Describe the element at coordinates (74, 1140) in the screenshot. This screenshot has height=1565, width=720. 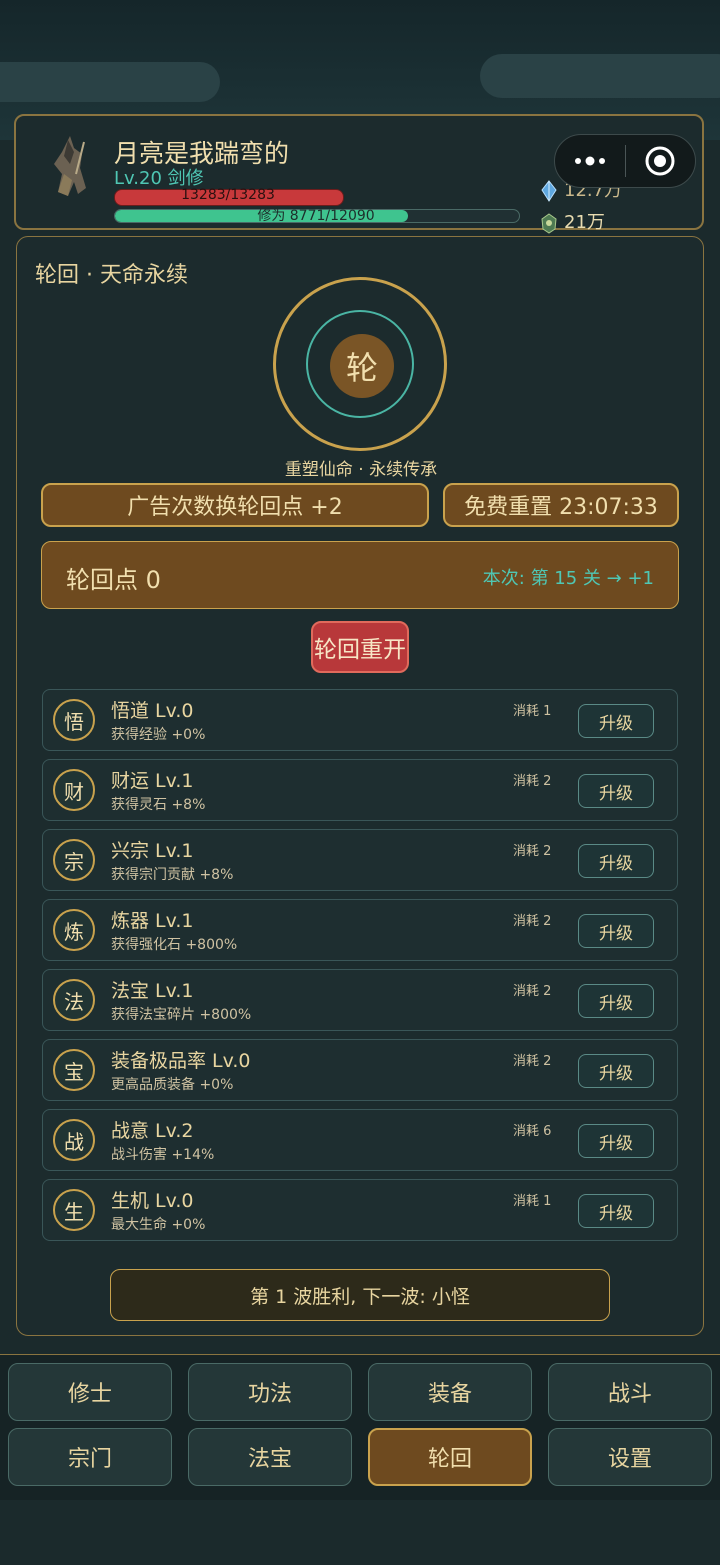
I see `upgrade-badge: 战` at that location.